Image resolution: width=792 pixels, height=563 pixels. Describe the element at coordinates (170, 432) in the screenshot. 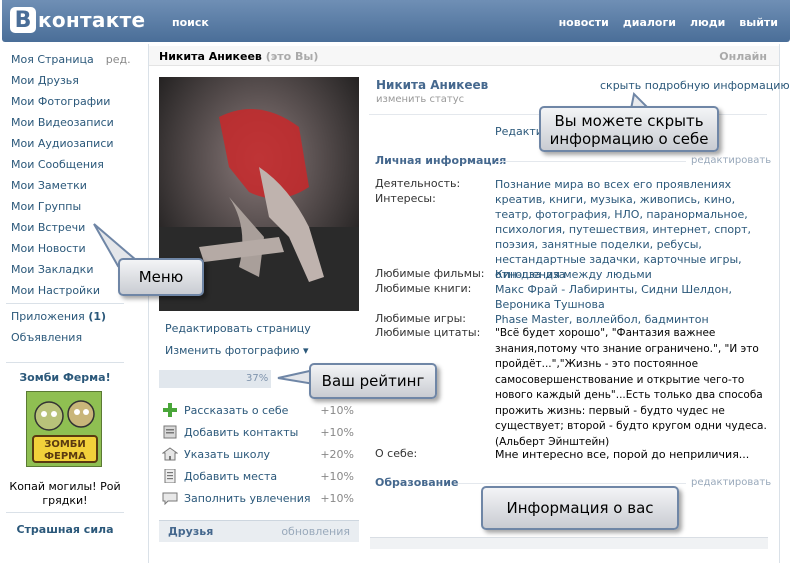

I see `contact-card-icon` at that location.